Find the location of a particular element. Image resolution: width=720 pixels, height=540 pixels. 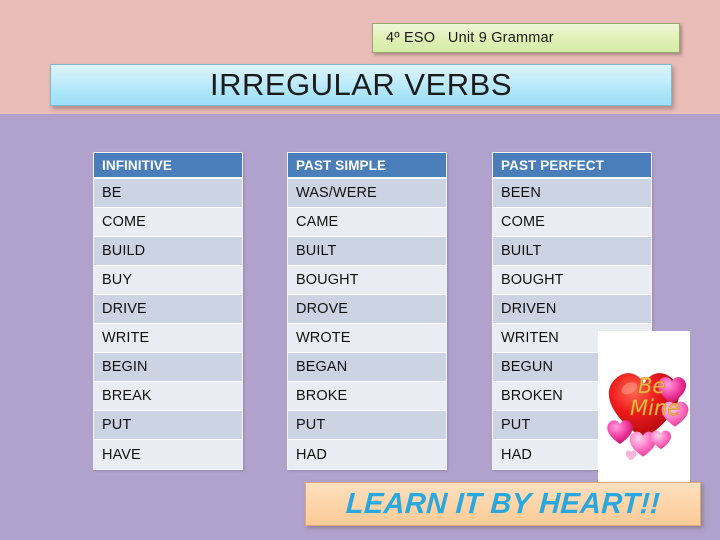

column-header-infinitive: INFINITIVE is located at coordinates (168, 166).